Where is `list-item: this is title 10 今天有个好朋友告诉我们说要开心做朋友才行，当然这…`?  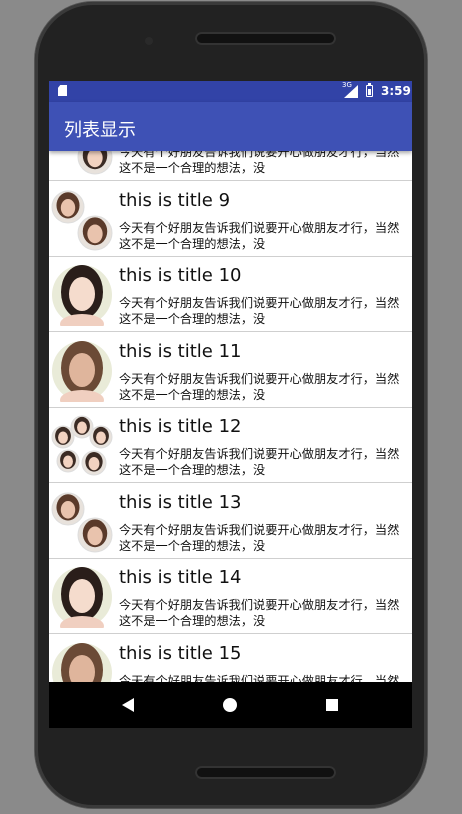 list-item: this is title 10 今天有个好朋友告诉我们说要开心做朋友才行，当然这… is located at coordinates (230, 294).